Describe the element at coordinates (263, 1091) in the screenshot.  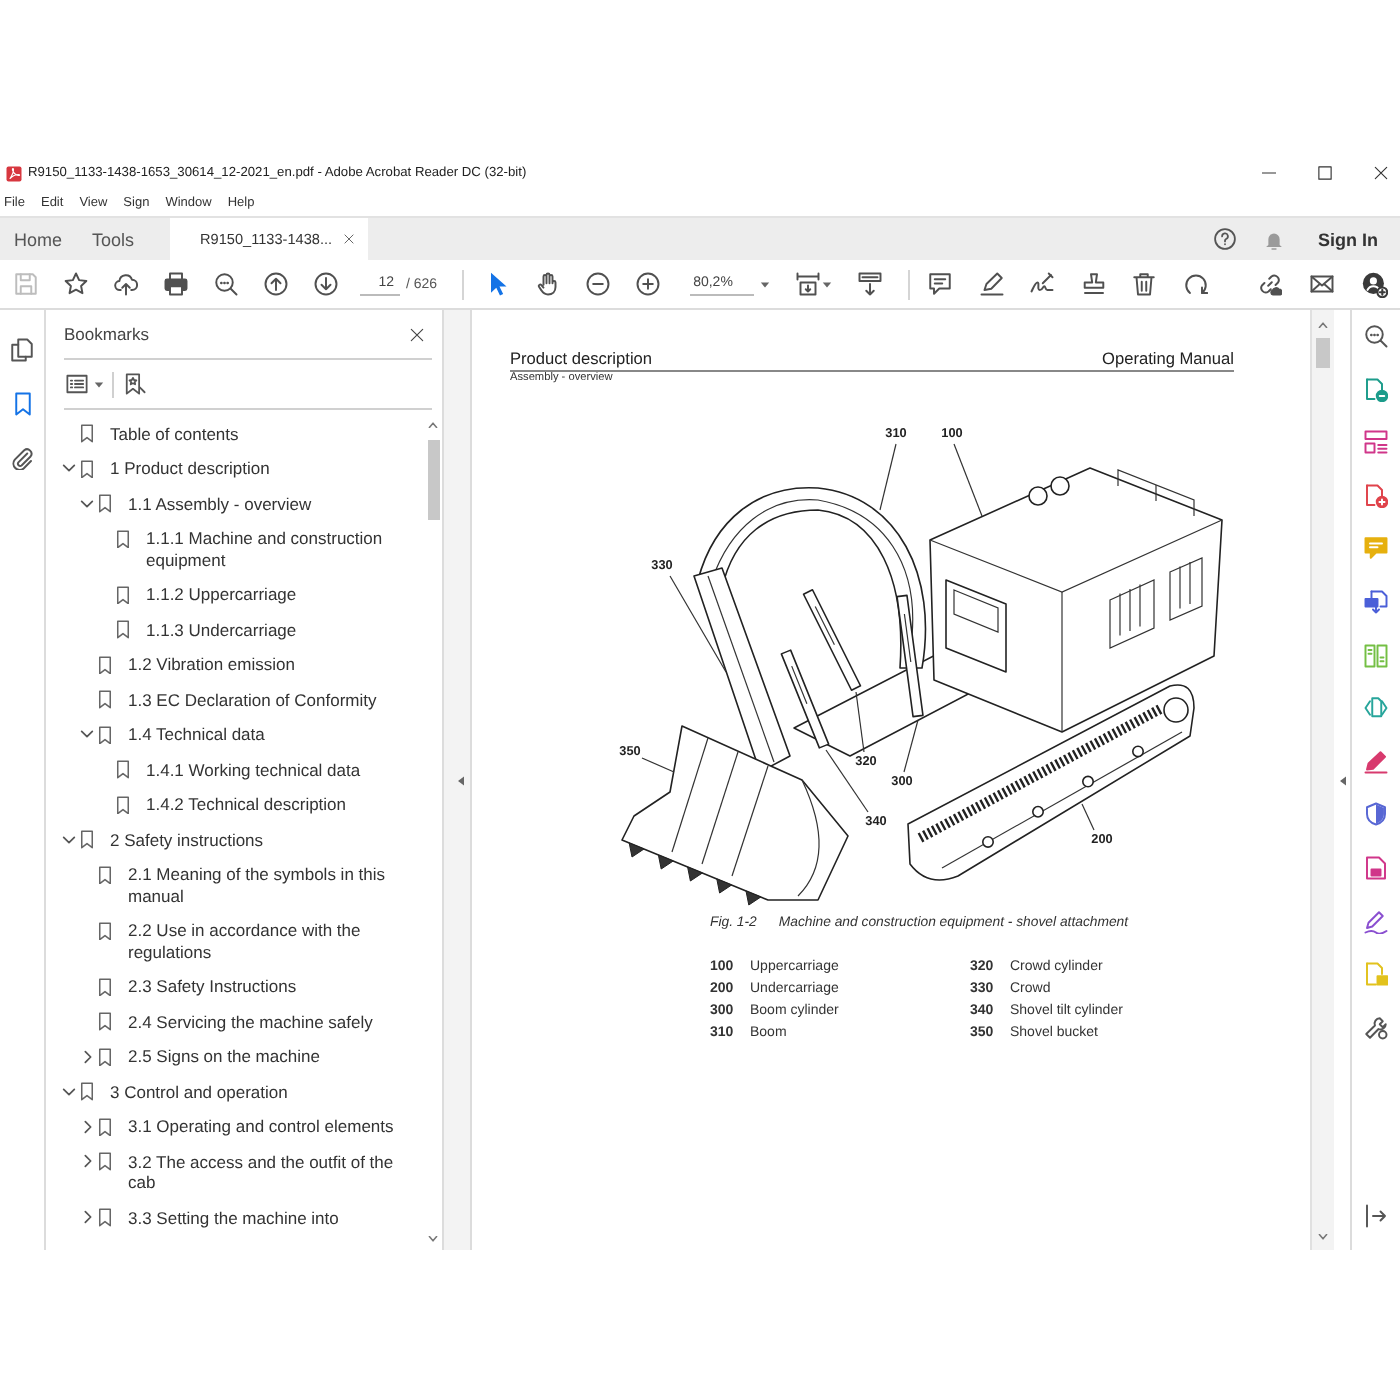
I see `bookmark-item: 3 Control and operation` at that location.